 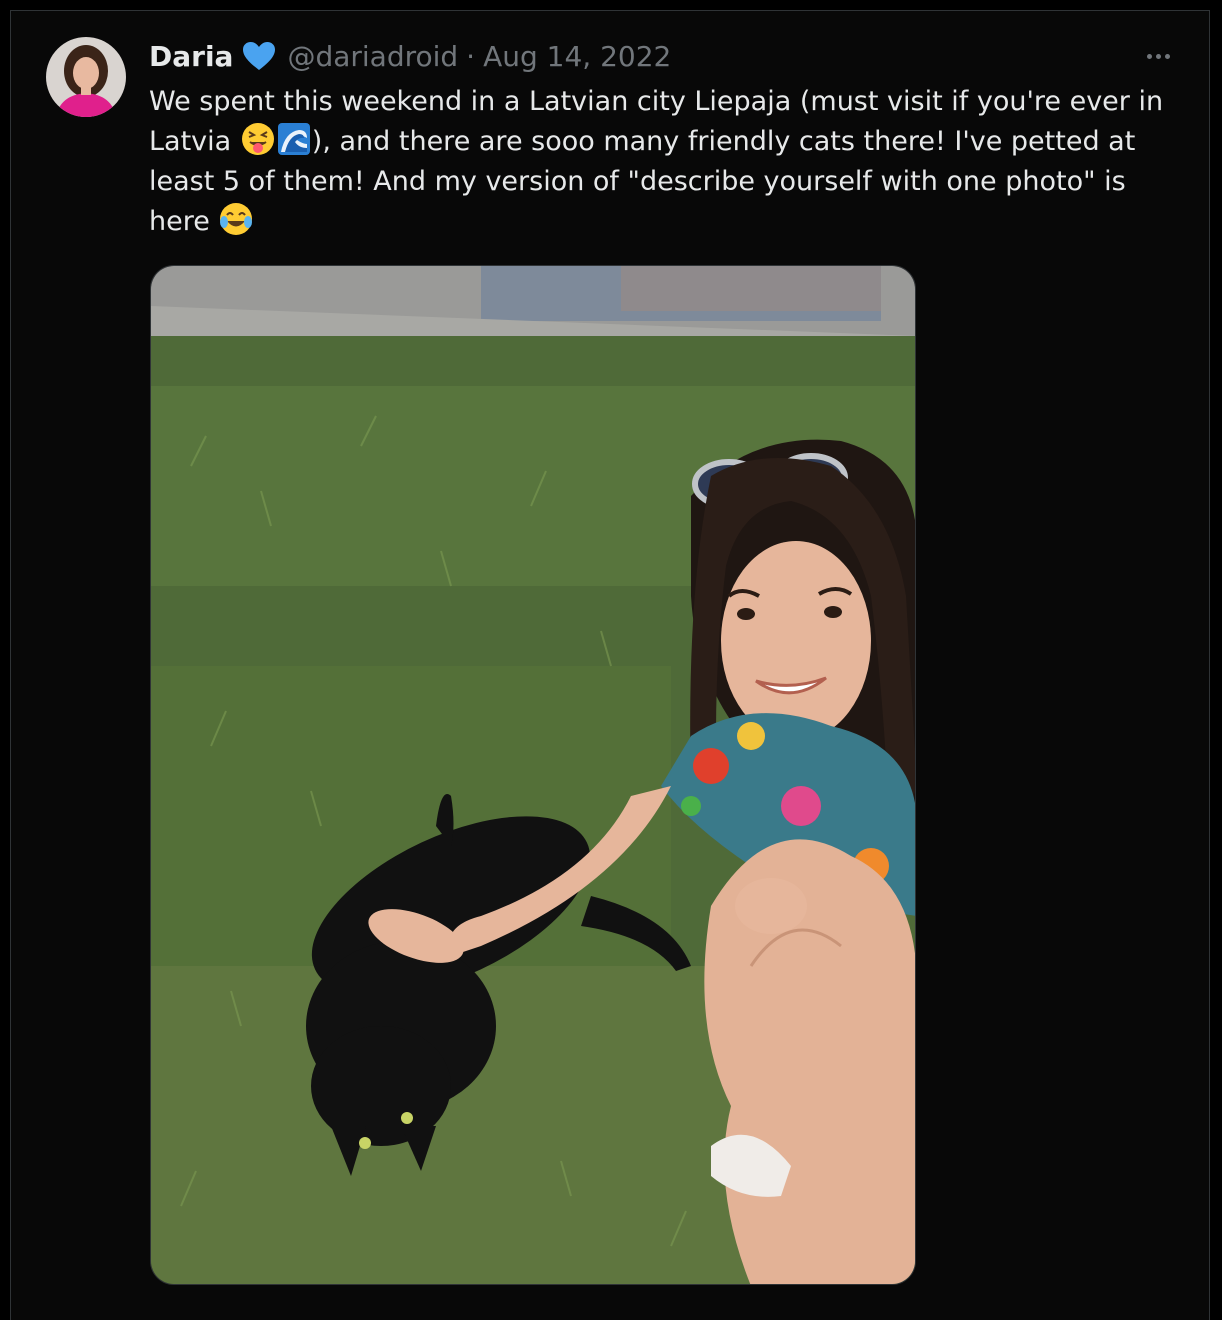 What do you see at coordinates (194, 141) in the screenshot?
I see `tweet-text-line2-start: Latvia` at bounding box center [194, 141].